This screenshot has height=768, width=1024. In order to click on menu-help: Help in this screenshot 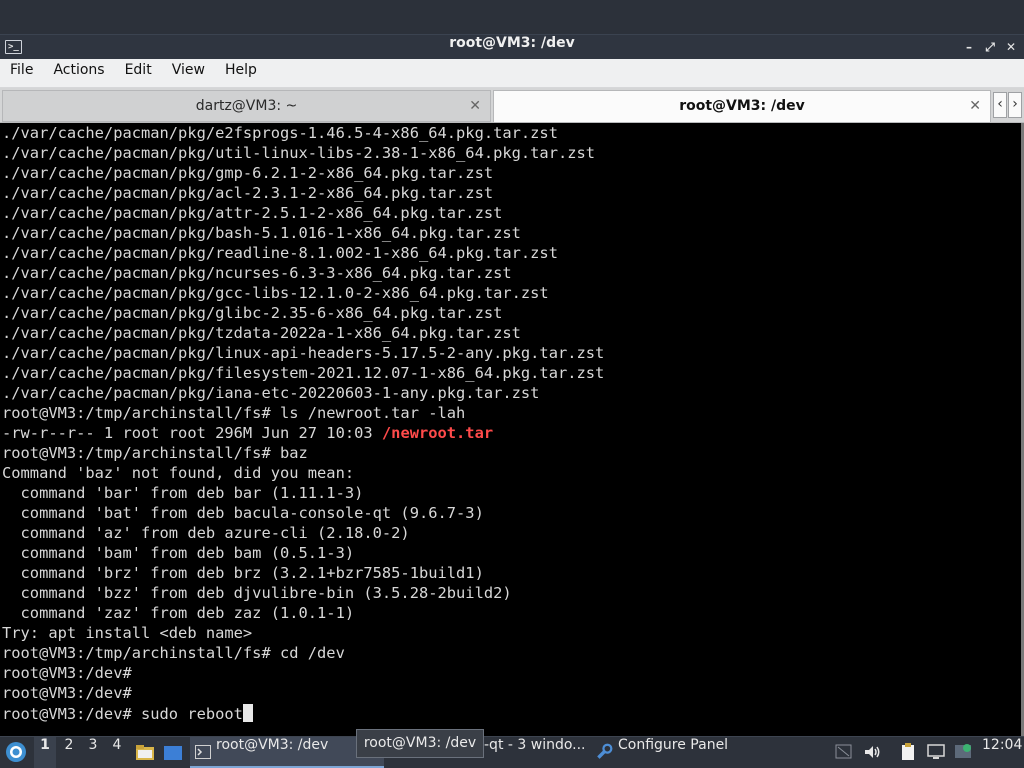, I will do `click(241, 76)`.